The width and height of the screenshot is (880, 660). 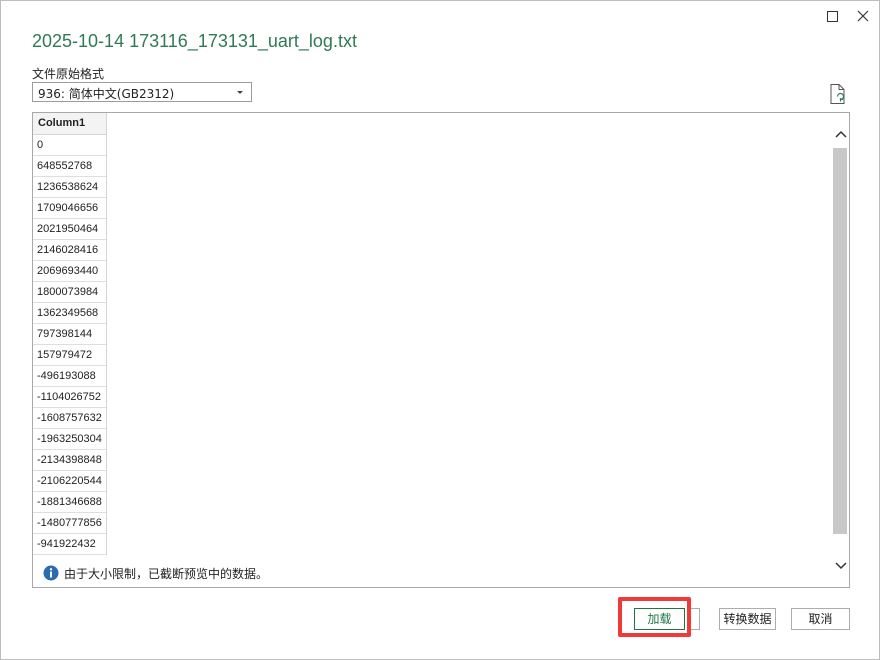 I want to click on vertical-scrollbar, so click(x=840, y=350).